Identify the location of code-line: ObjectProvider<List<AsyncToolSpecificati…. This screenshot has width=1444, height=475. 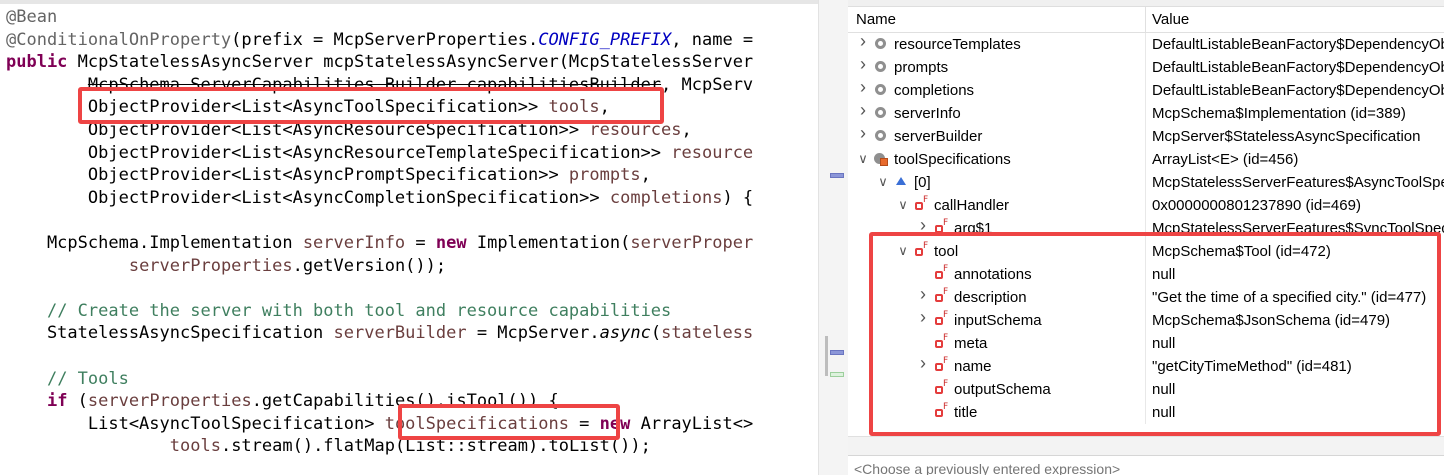
(384, 107).